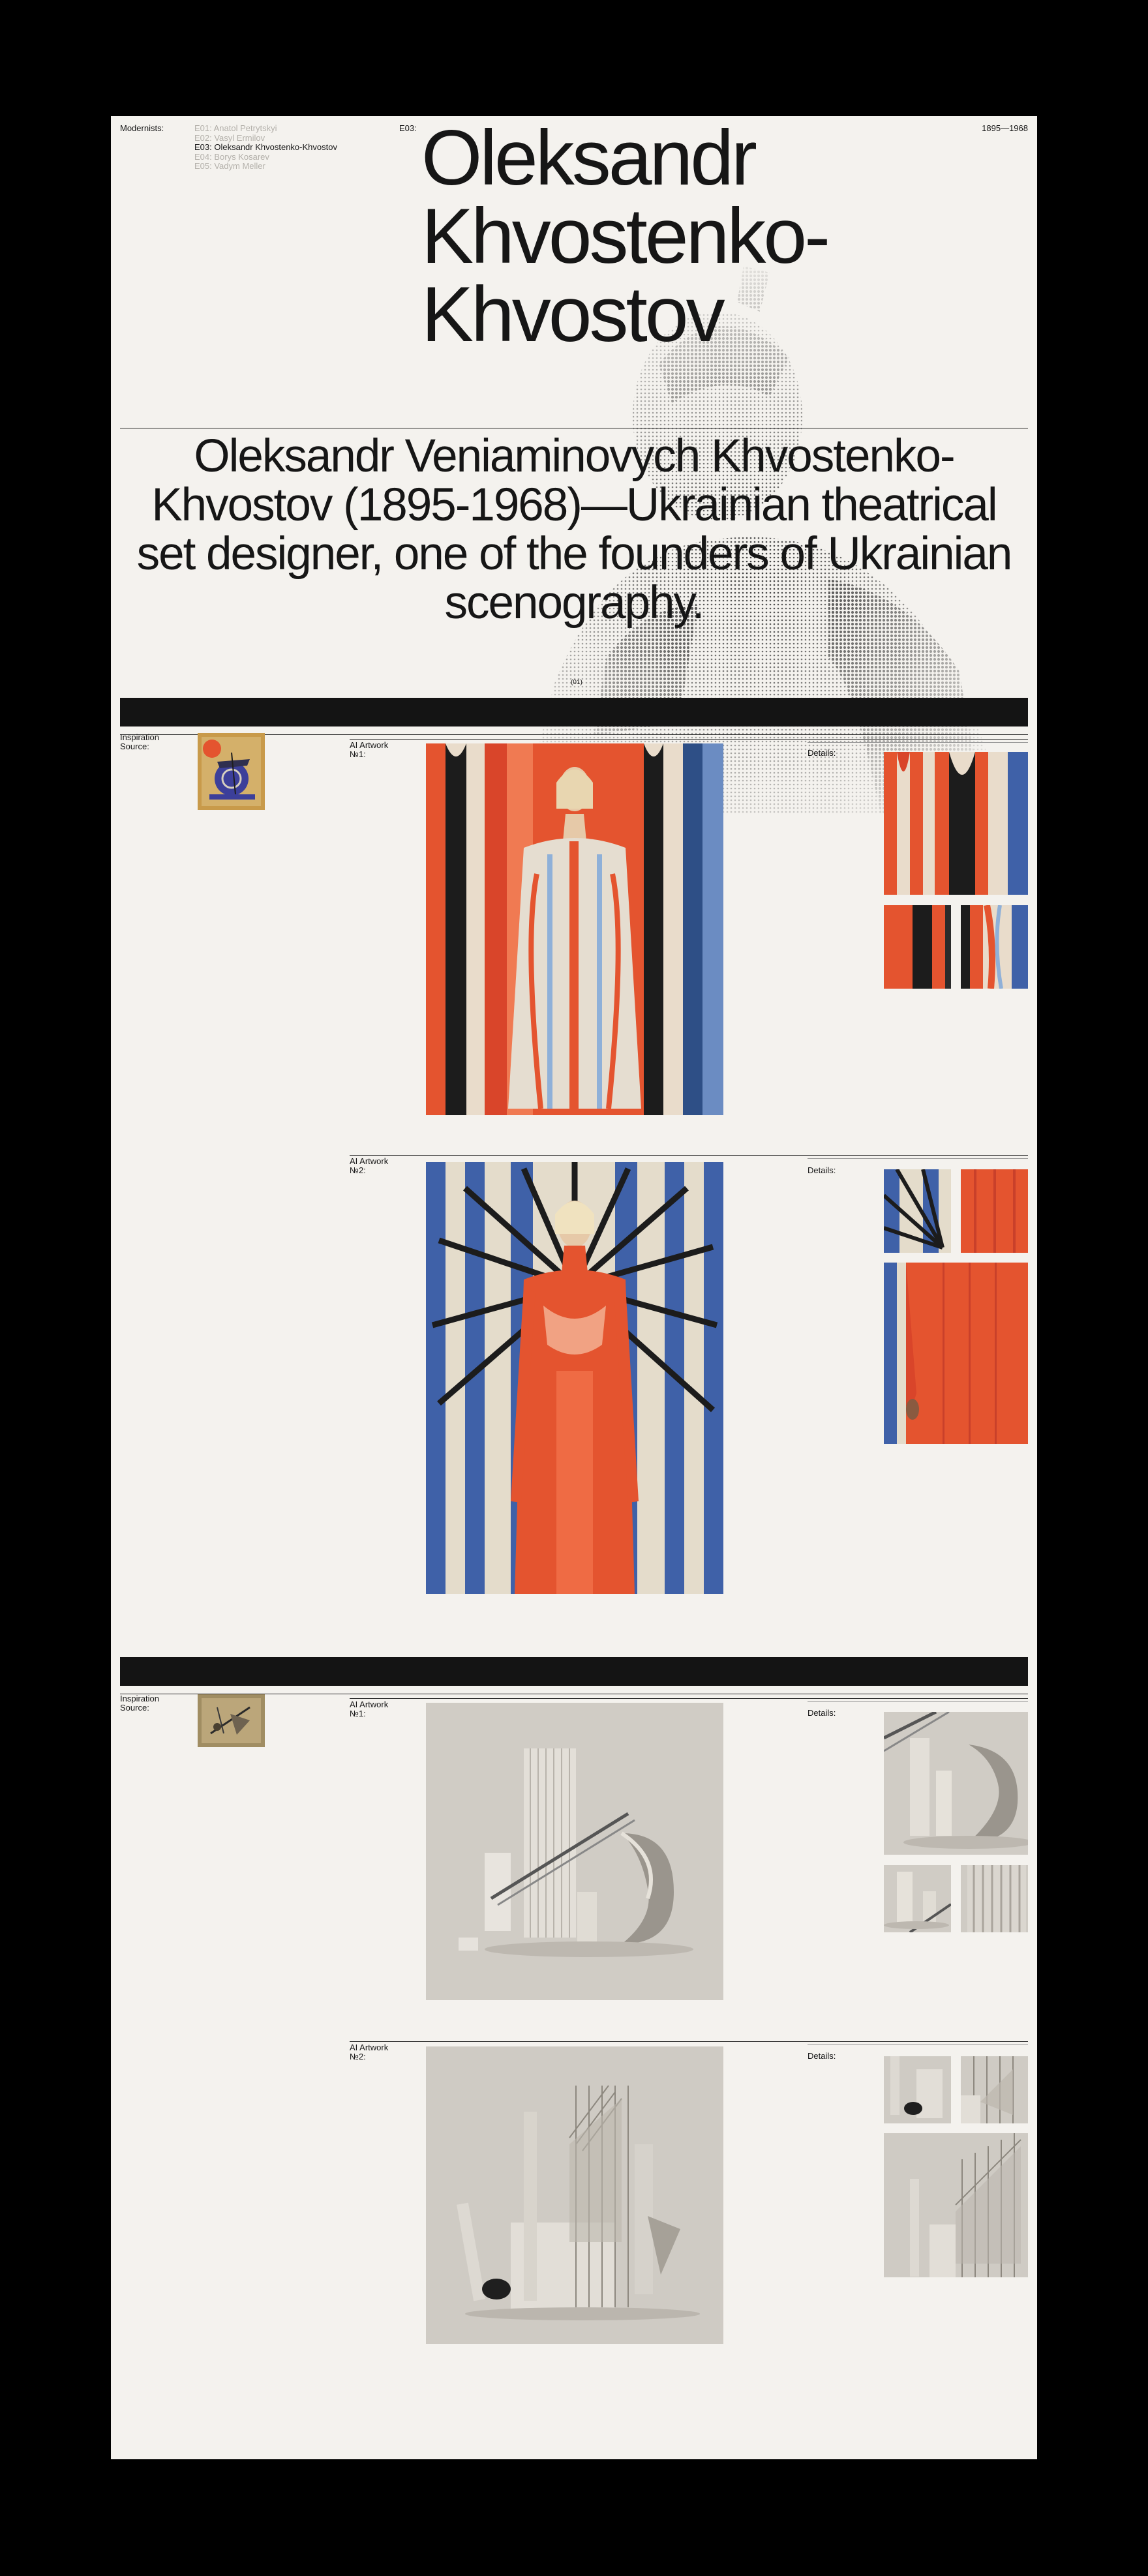  What do you see at coordinates (231, 771) in the screenshot?
I see `inspiration-source-1-image` at bounding box center [231, 771].